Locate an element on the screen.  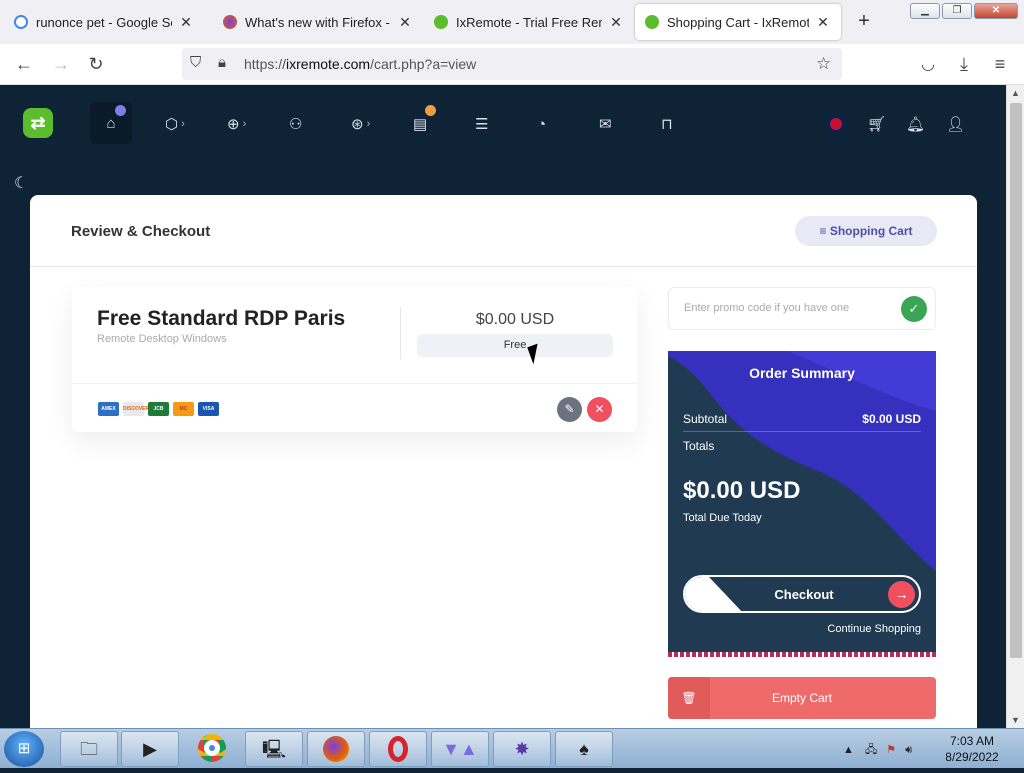
tab-firefox-news: What's new with Firefox - Mo ✕ is located at coordinates (318, 22).